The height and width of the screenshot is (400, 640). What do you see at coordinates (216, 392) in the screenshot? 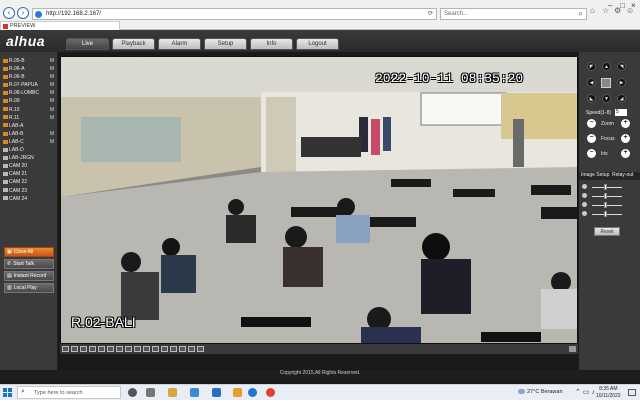
I see `mail-icon` at bounding box center [216, 392].